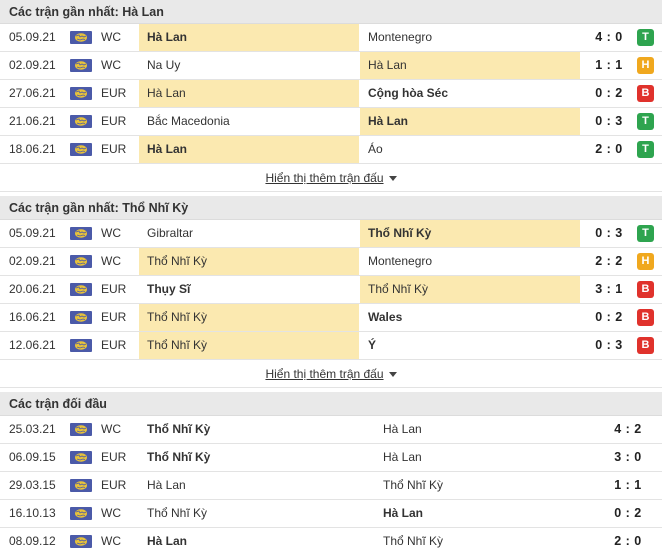 The height and width of the screenshot is (555, 662). I want to click on away-team: Áo, so click(470, 149).